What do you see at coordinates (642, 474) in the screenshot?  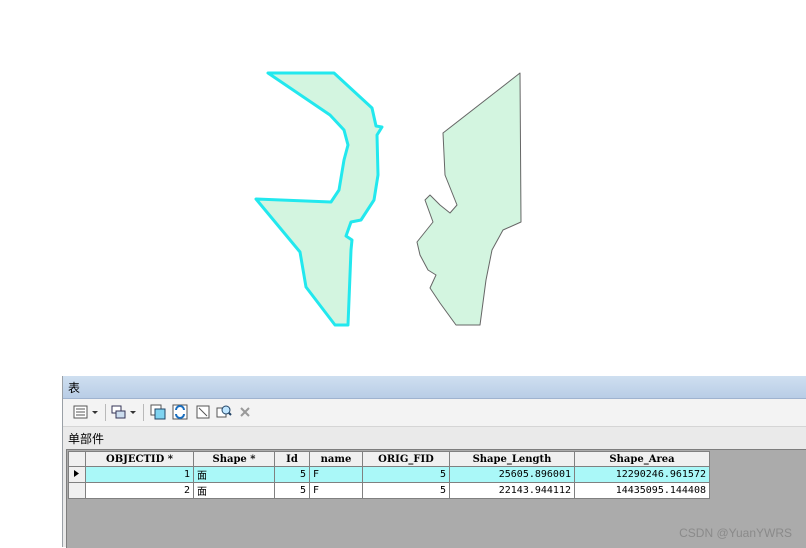 I see `cell-shape-area: 12290246.961572` at bounding box center [642, 474].